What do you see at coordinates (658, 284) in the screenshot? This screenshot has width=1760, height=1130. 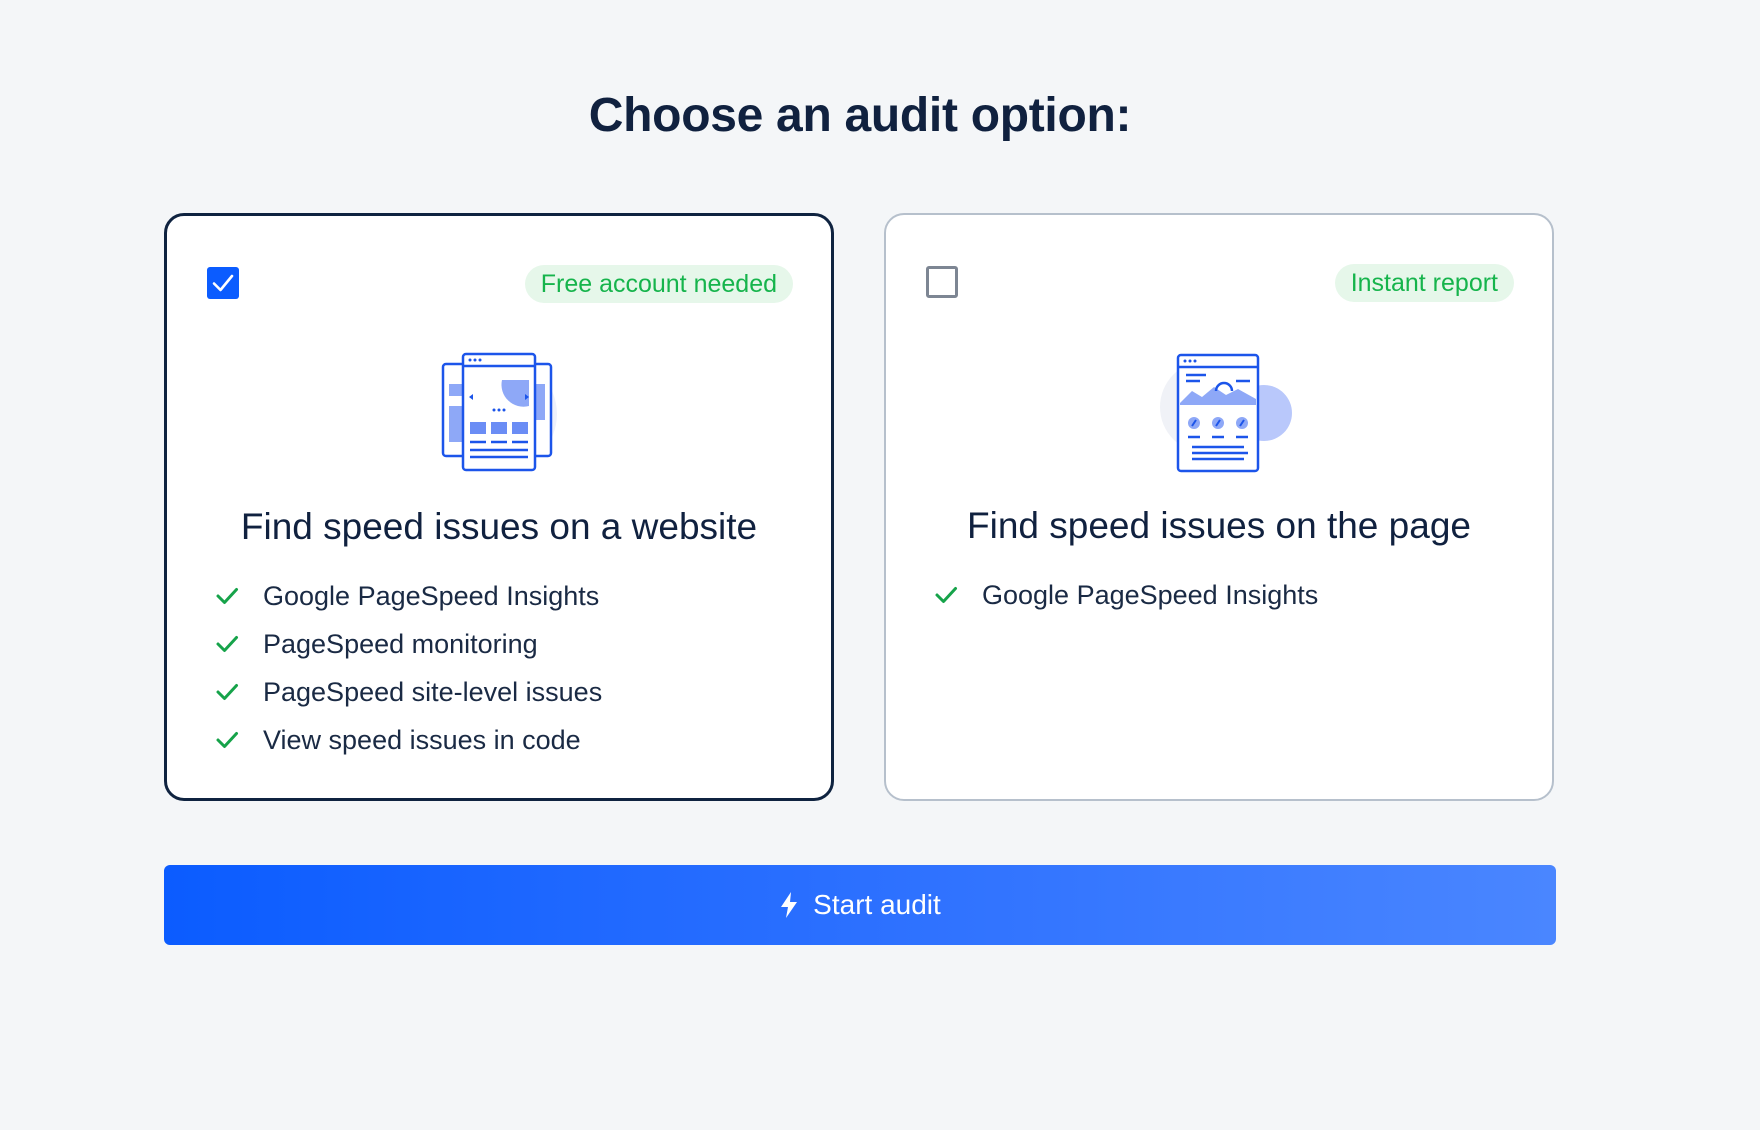 I see `badge-free-account: Free account needed` at bounding box center [658, 284].